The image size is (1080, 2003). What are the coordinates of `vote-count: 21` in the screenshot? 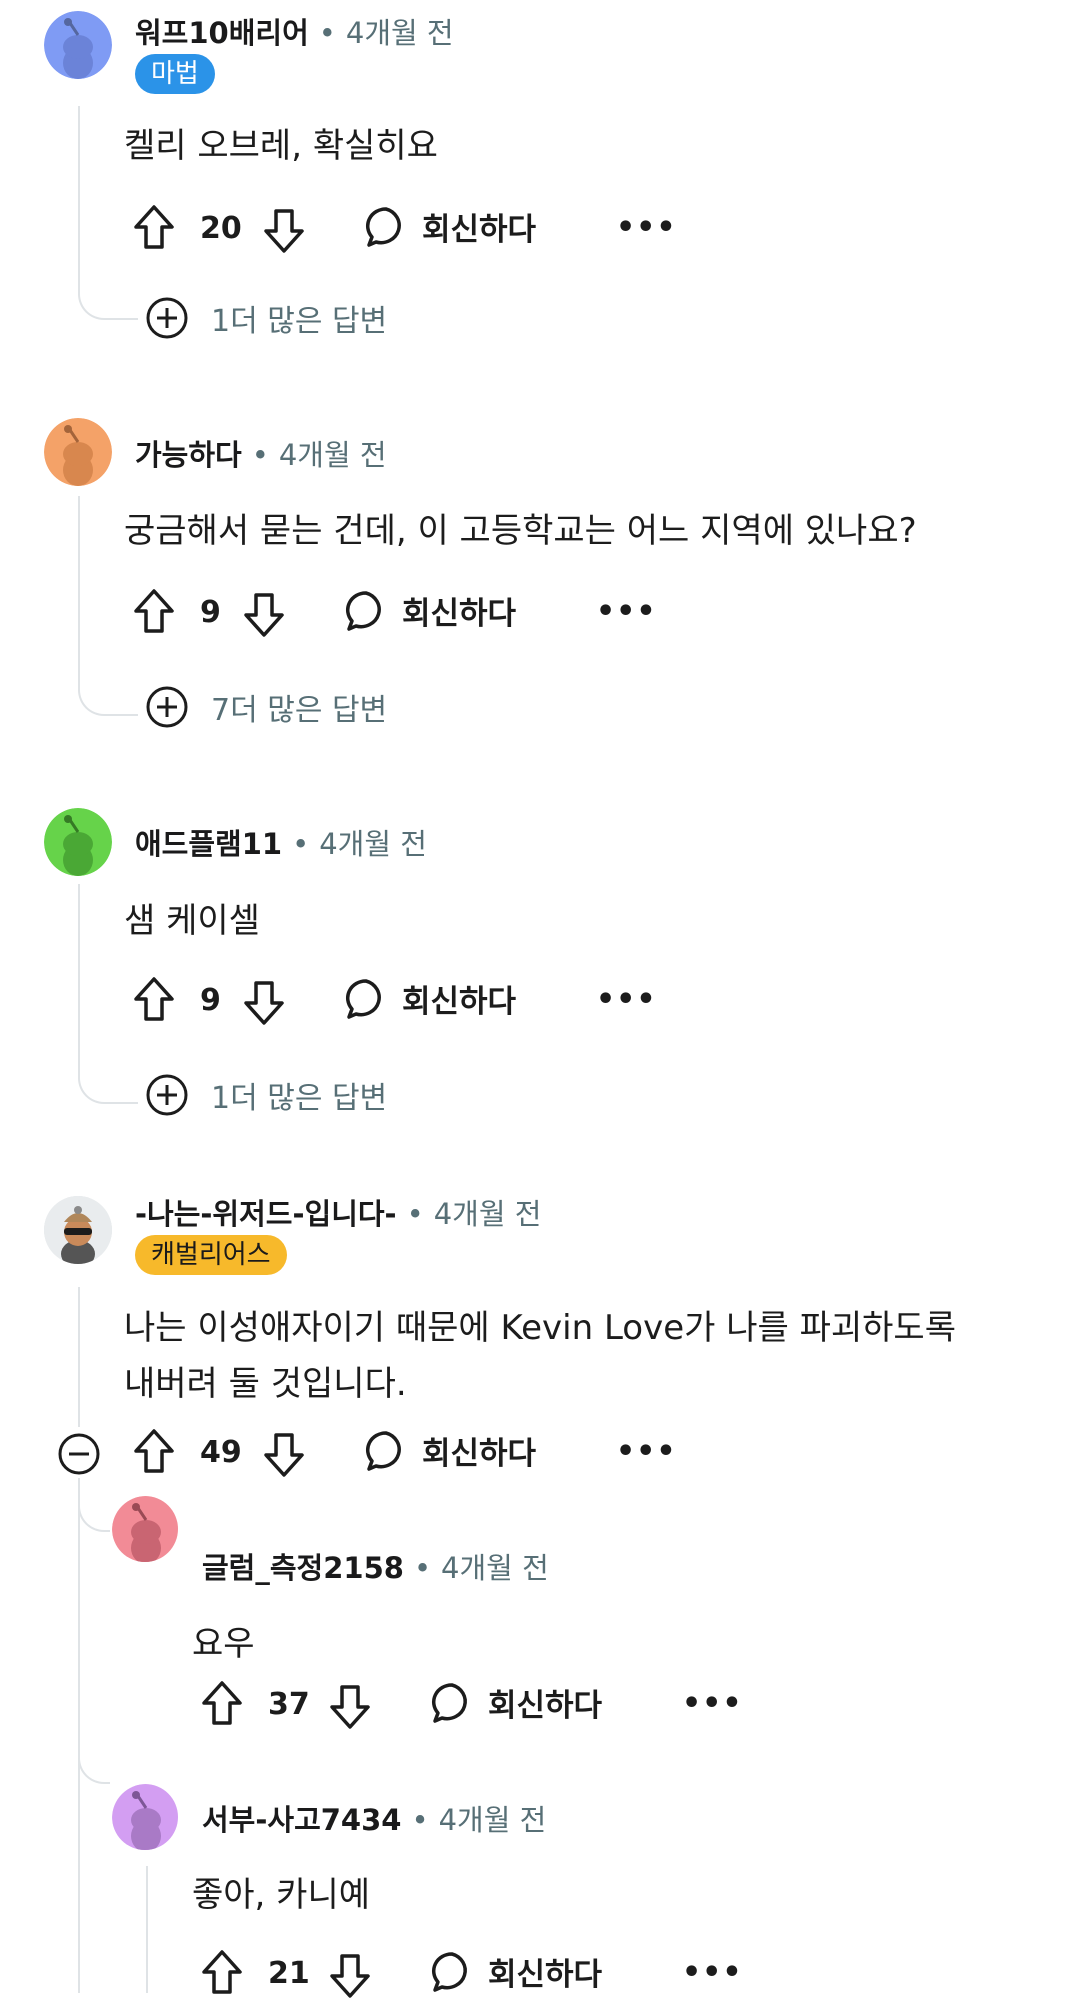 It's located at (289, 1973).